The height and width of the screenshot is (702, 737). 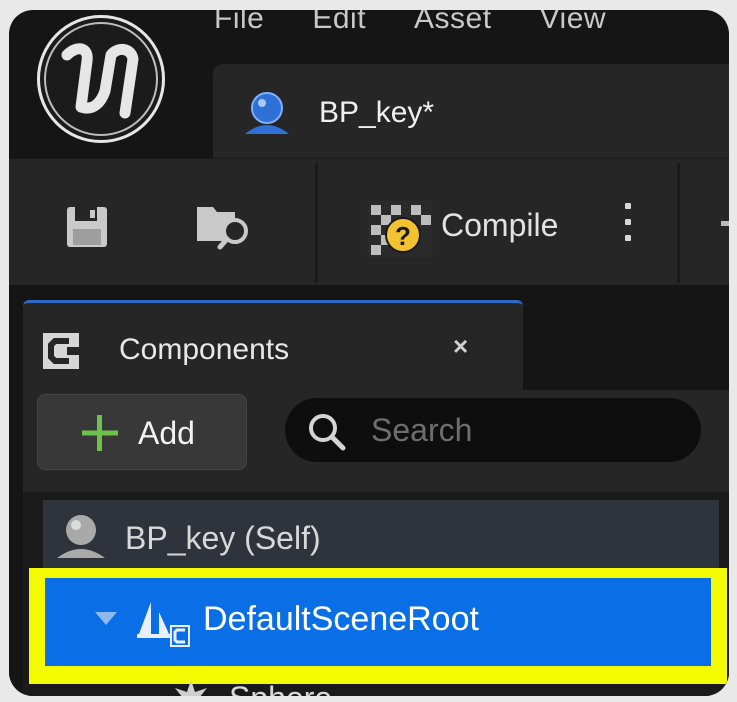 What do you see at coordinates (725, 223) in the screenshot?
I see `toolbar-overflow-icon` at bounding box center [725, 223].